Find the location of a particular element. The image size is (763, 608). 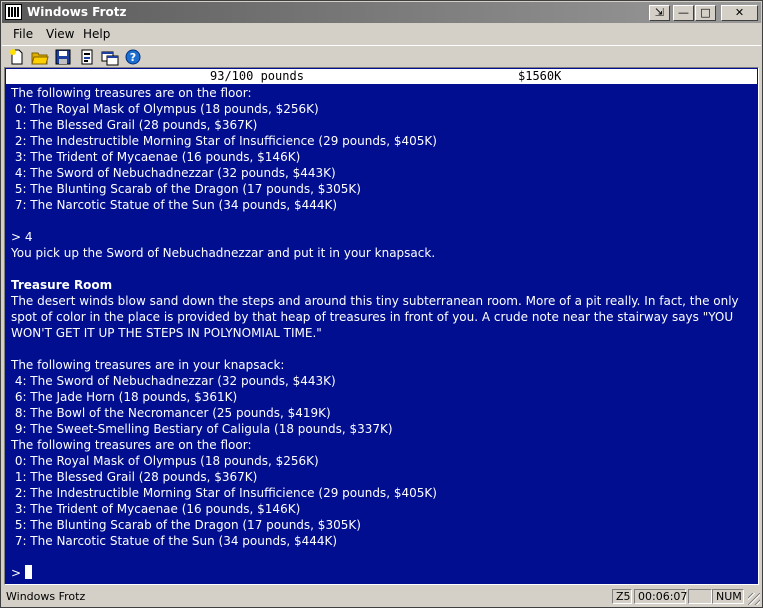

save-icon is located at coordinates (63, 57).